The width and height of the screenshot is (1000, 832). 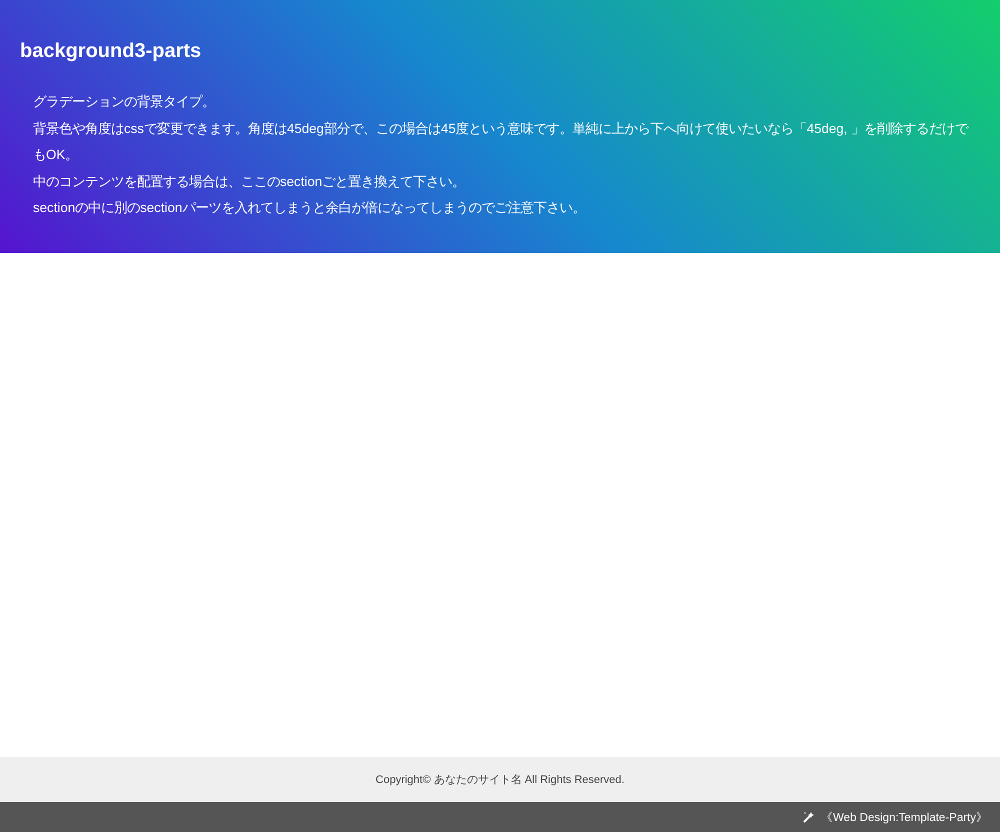 I want to click on paragraph: sectionの中に別のsectionパーツを入れてしまうと余白が倍になってしまうのでご注意下さい。, so click(x=309, y=208).